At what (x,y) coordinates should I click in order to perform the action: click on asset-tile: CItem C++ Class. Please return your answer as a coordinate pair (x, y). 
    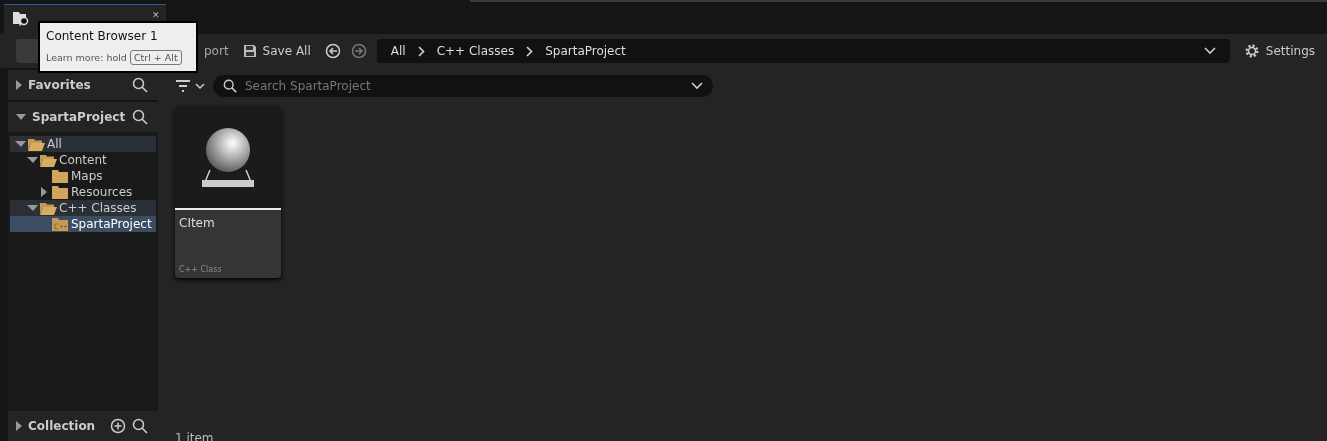
    Looking at the image, I should click on (228, 192).